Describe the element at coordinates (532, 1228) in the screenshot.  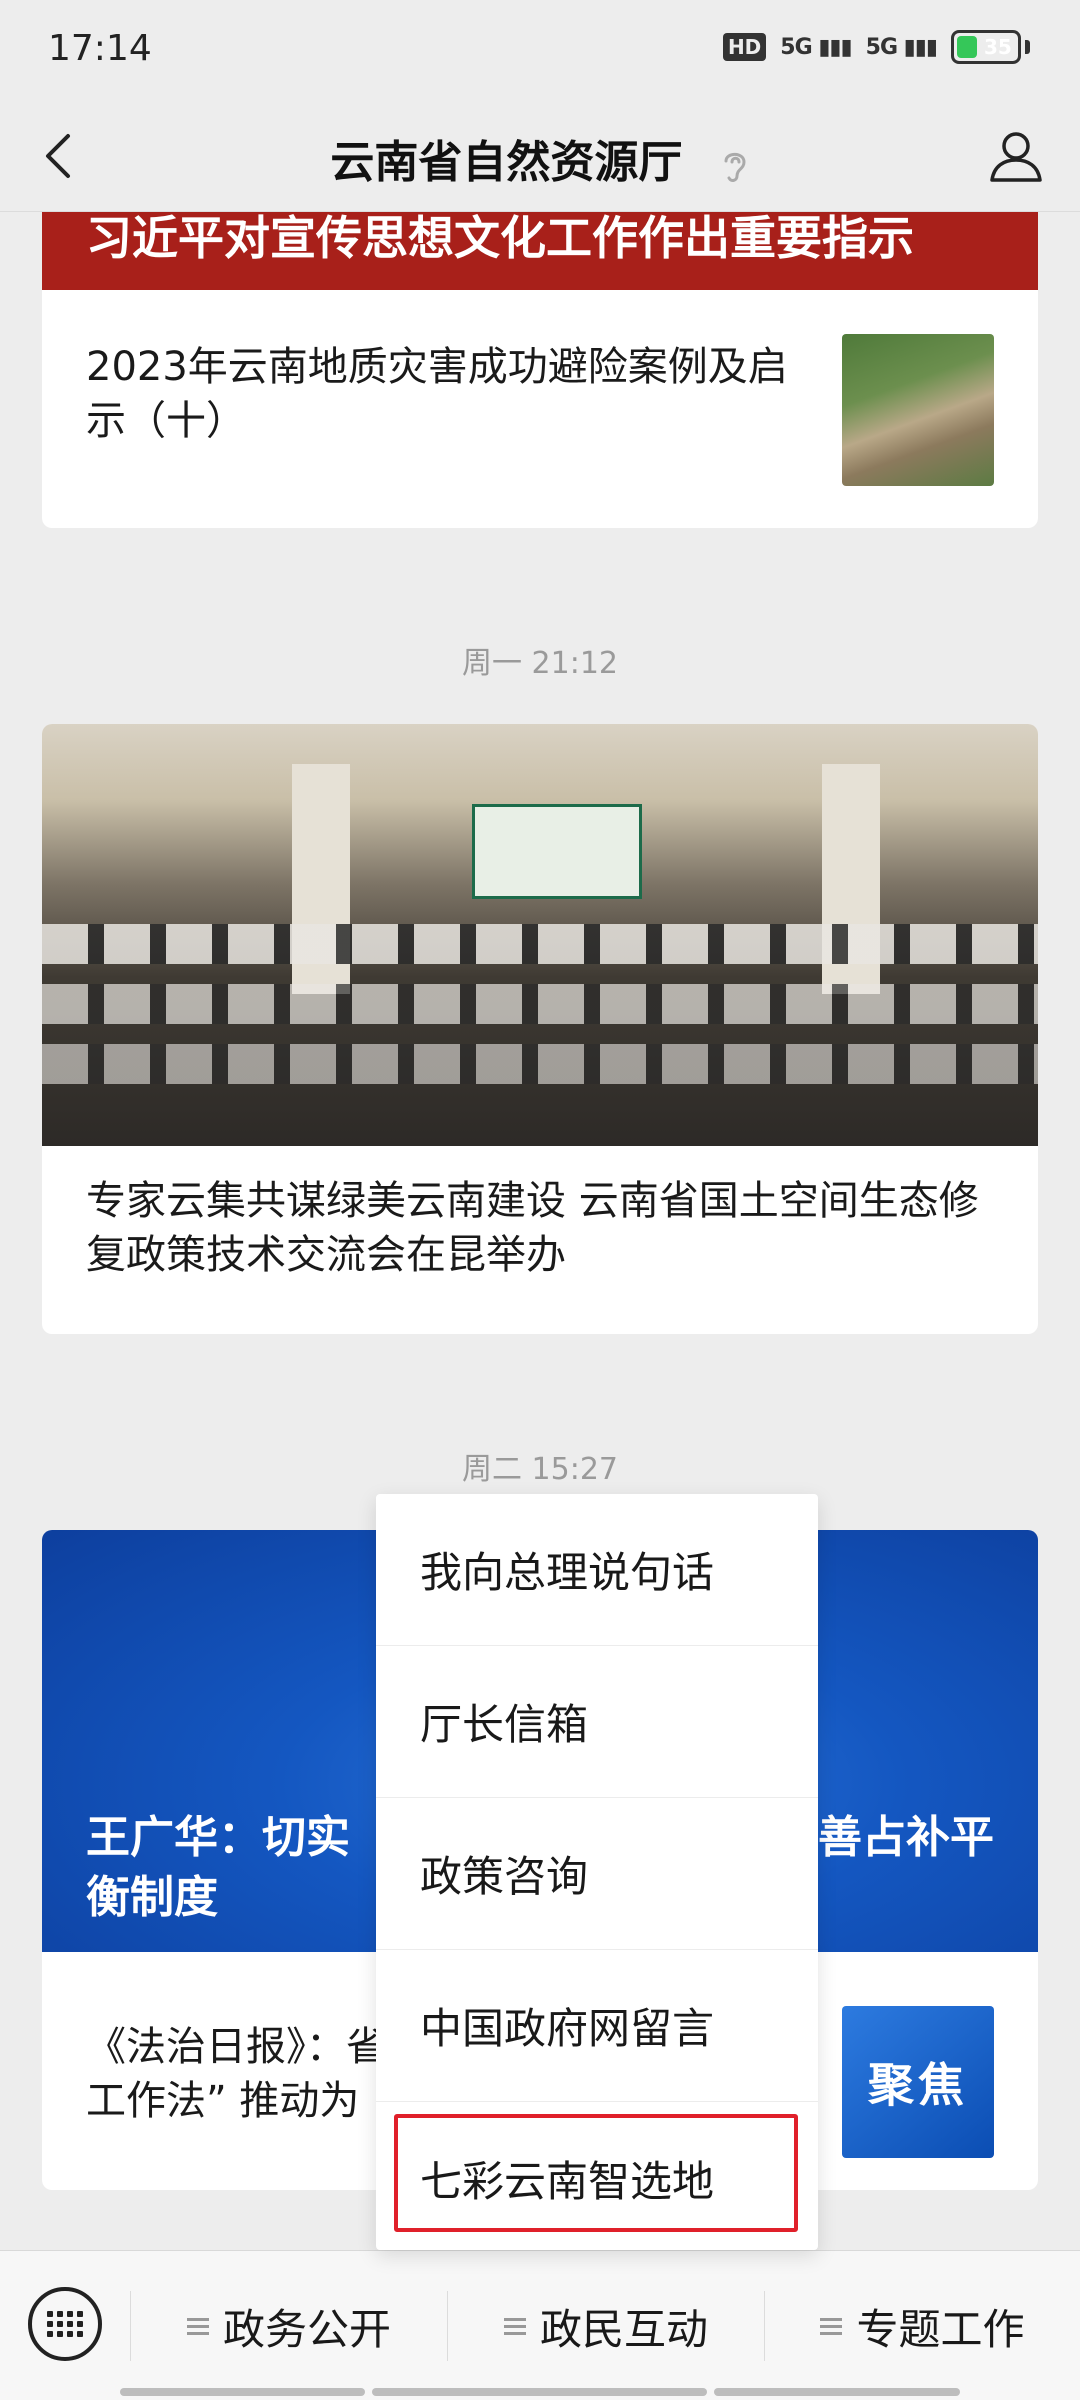
I see `article-title: 专家云集共谋绿美云南建设 云南省国土空间生态修复政策技术交流会在昆举办` at that location.